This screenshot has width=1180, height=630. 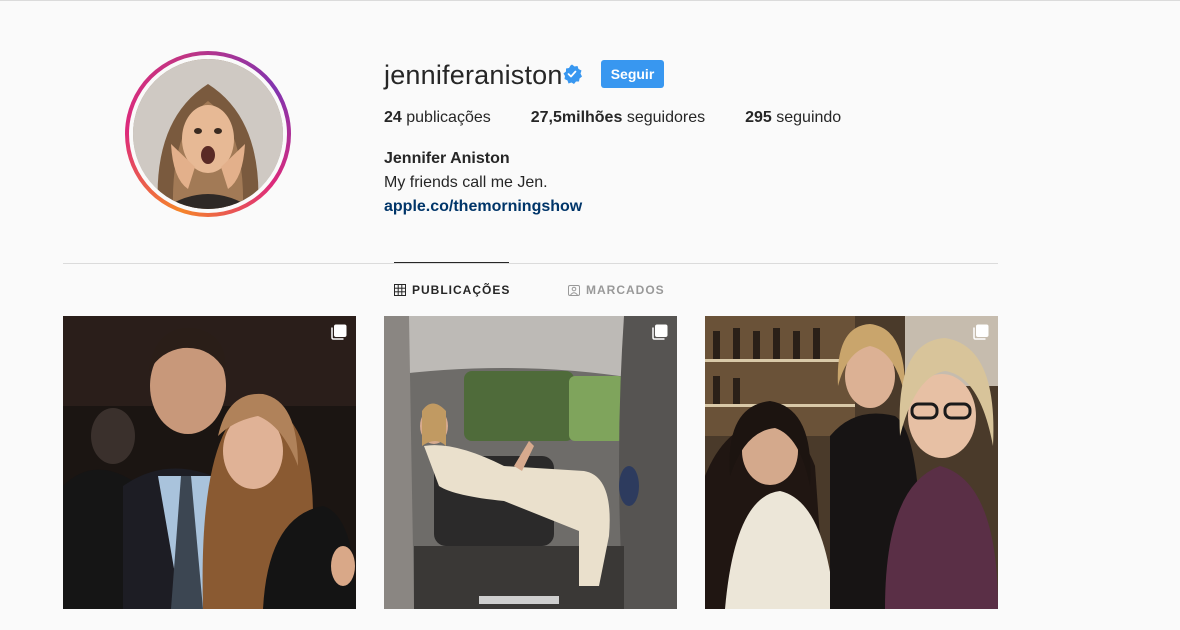 I want to click on profile-avatar, so click(x=208, y=134).